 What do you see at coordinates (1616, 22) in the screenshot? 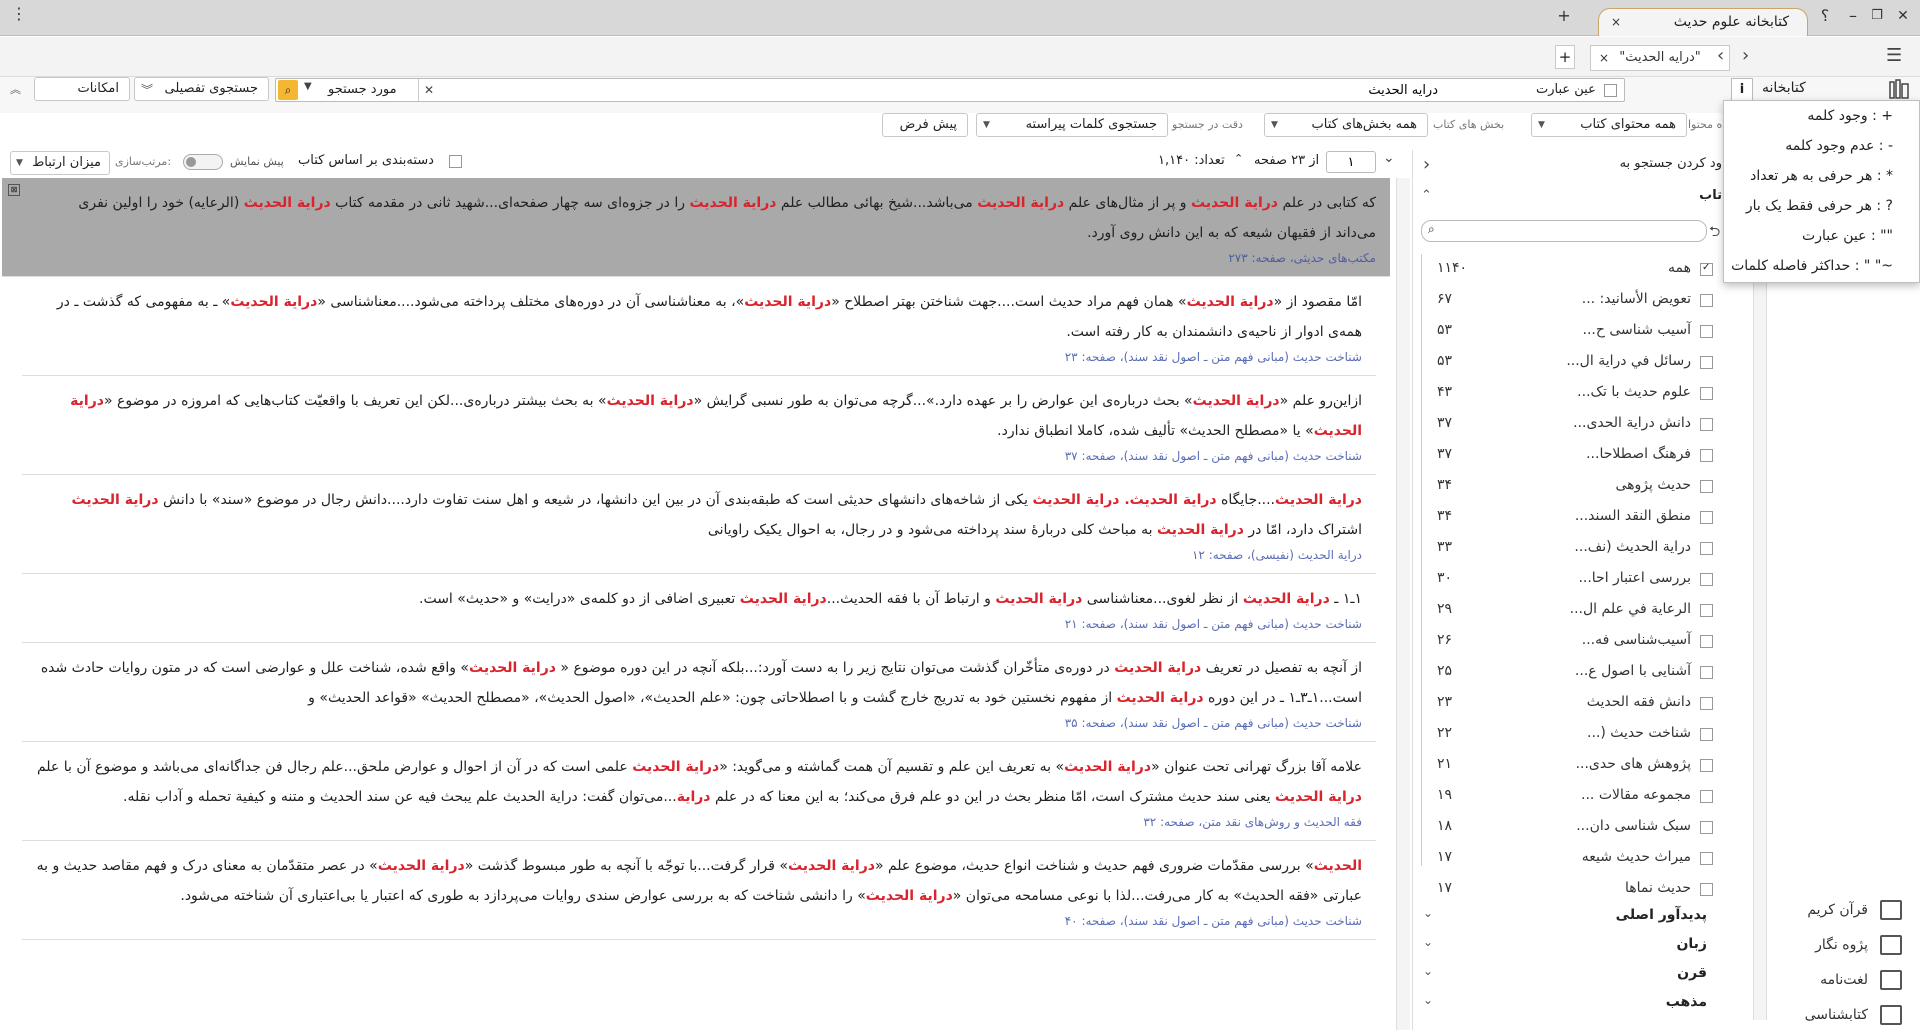
I see `close-tab-icon: ×` at bounding box center [1616, 22].